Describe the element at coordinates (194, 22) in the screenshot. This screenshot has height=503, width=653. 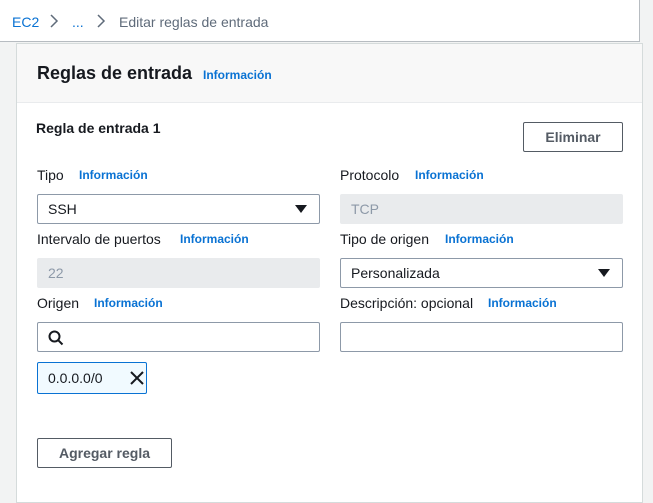
I see `breadcrumb-current: Editar reglas de entrada` at that location.